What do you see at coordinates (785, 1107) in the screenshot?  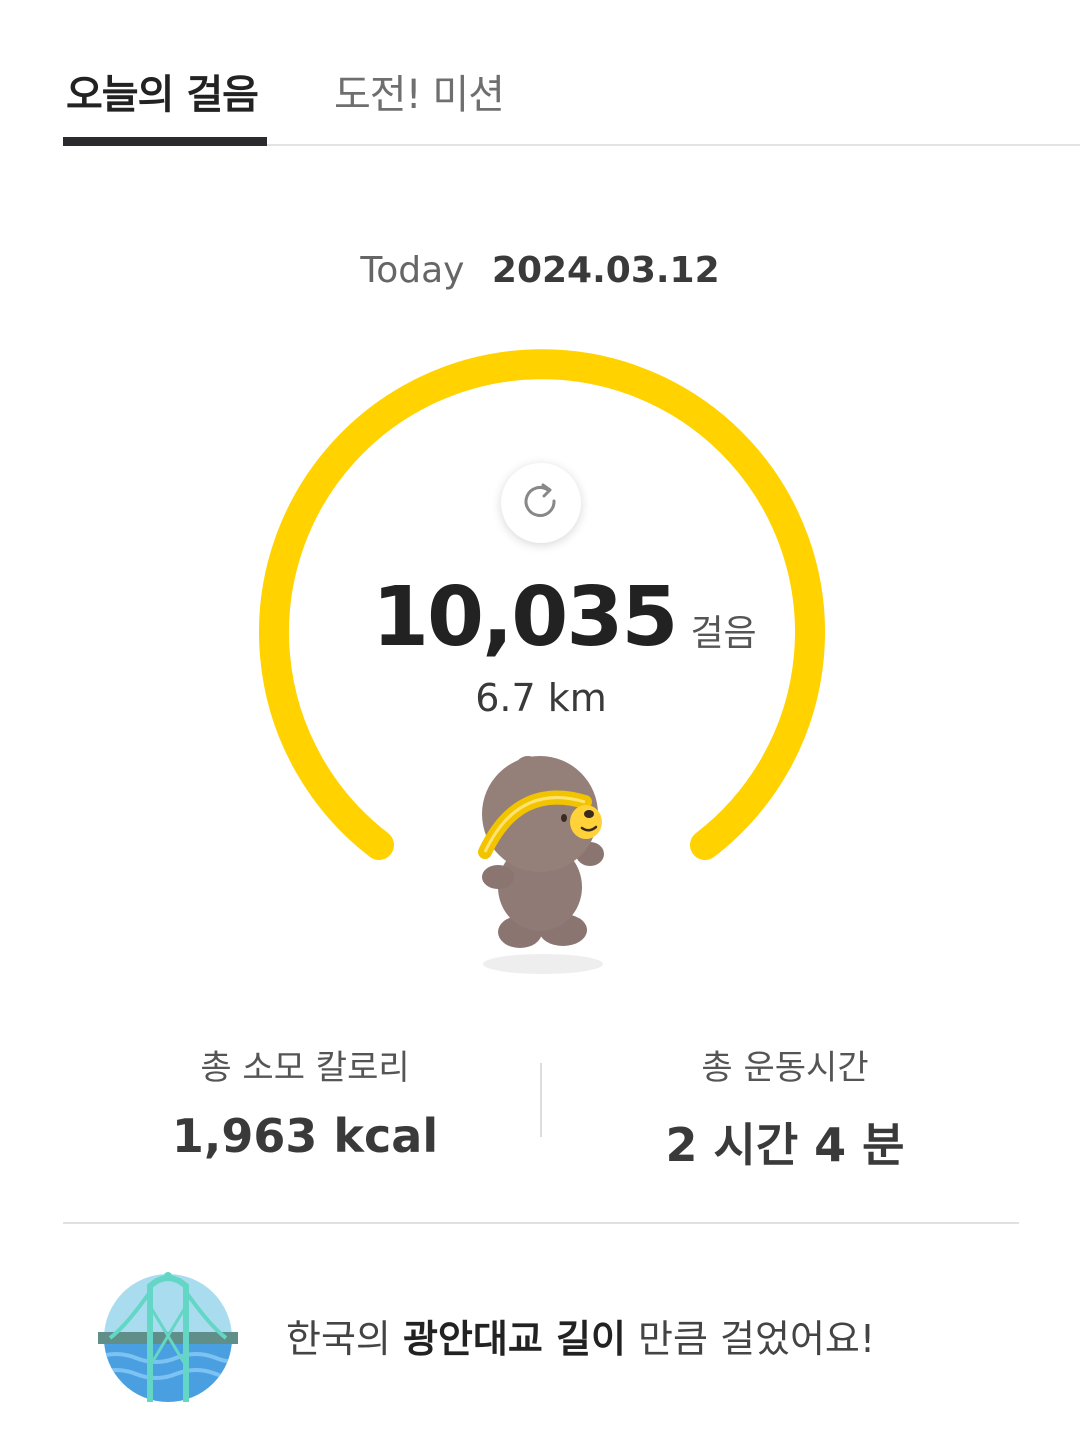 I see `exercise-time-stat: 총 운동시간 2 시간 4 분` at bounding box center [785, 1107].